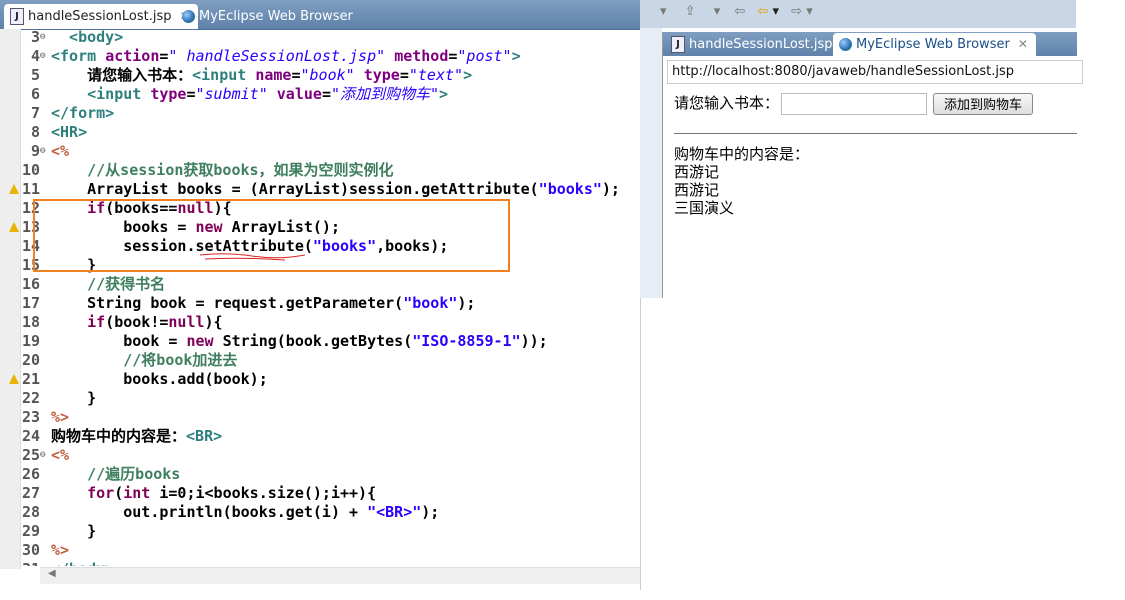  I want to click on code-token: %>, so click(60, 417).